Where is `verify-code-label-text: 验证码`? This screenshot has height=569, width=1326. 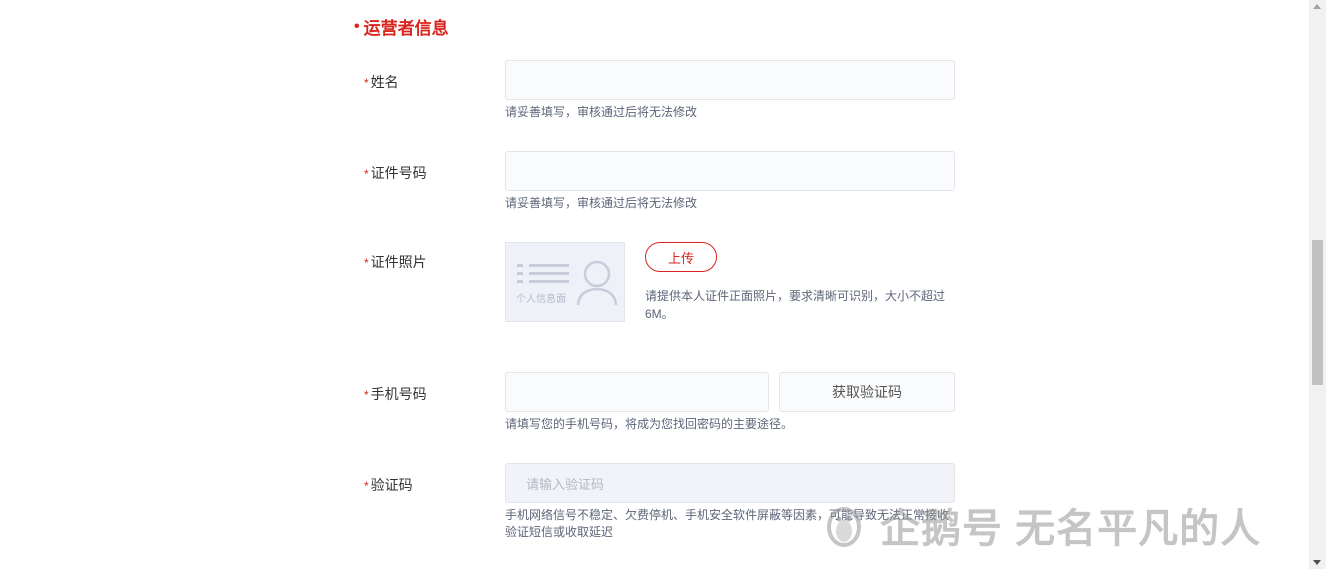
verify-code-label-text: 验证码 is located at coordinates (391, 485).